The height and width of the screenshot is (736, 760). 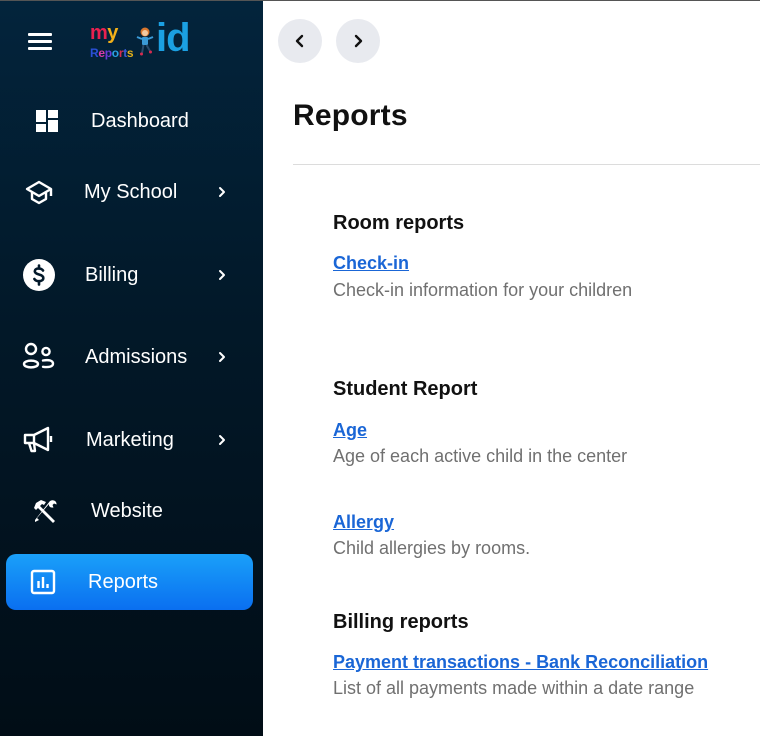 I want to click on sidebar-item-admissions: Admissions, so click(x=129, y=357).